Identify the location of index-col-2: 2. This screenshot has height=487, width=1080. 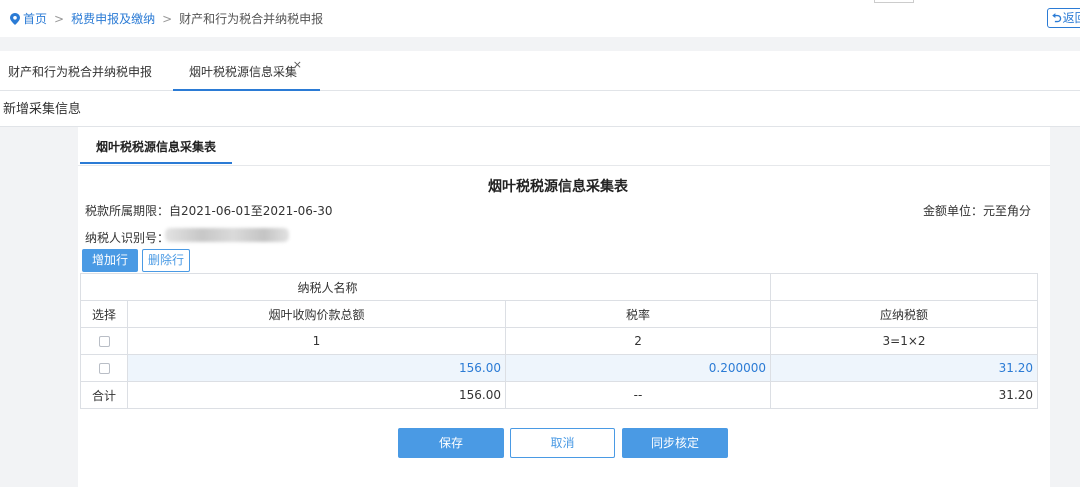
(638, 341).